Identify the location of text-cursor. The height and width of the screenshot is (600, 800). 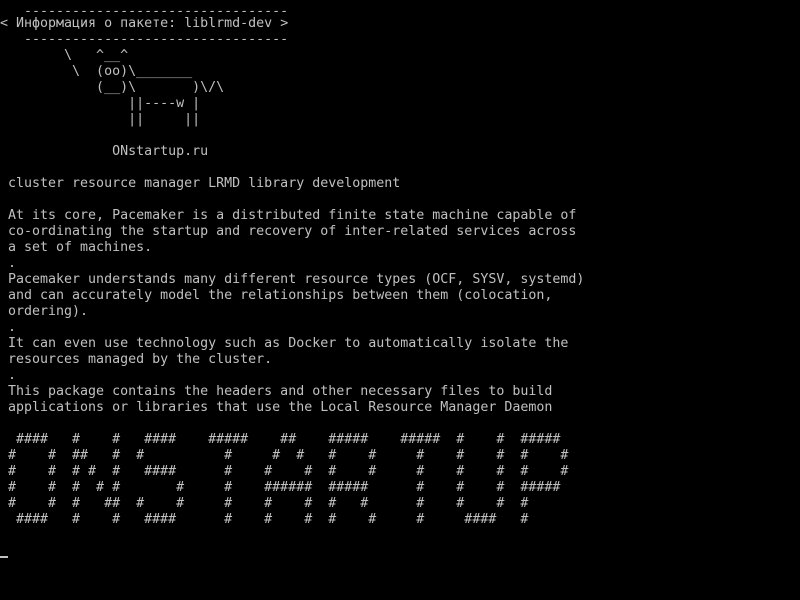
(4, 557).